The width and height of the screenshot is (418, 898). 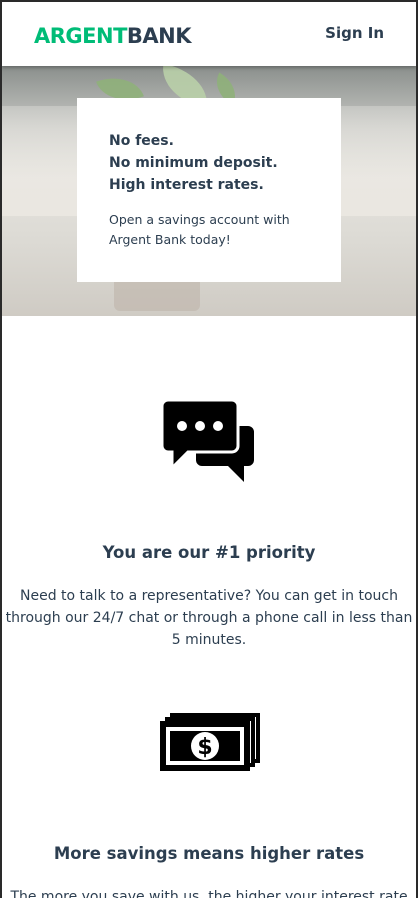 I want to click on hero-subtitle: No minimum deposit., so click(x=193, y=163).